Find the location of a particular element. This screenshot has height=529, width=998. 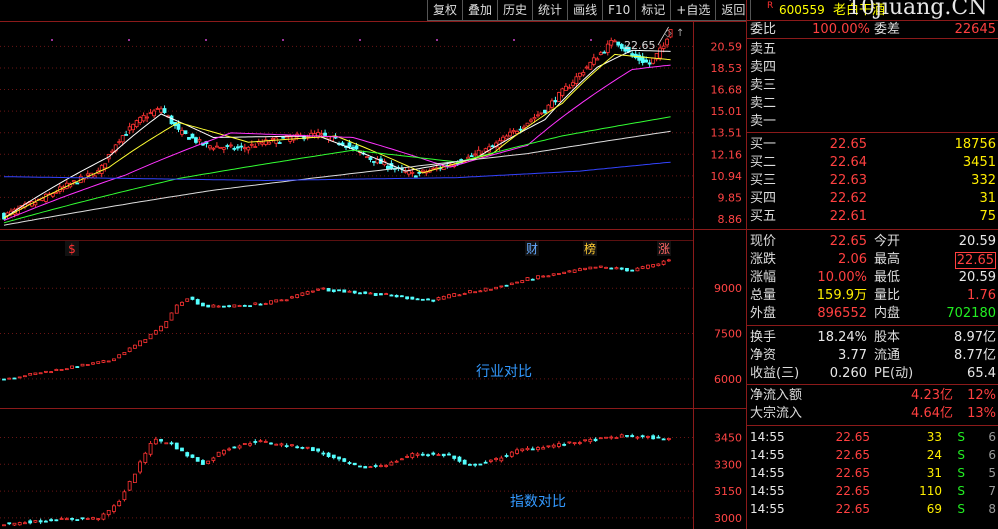

stat-row: 涨幅 10.00% 最低 20.59 is located at coordinates (872, 278).